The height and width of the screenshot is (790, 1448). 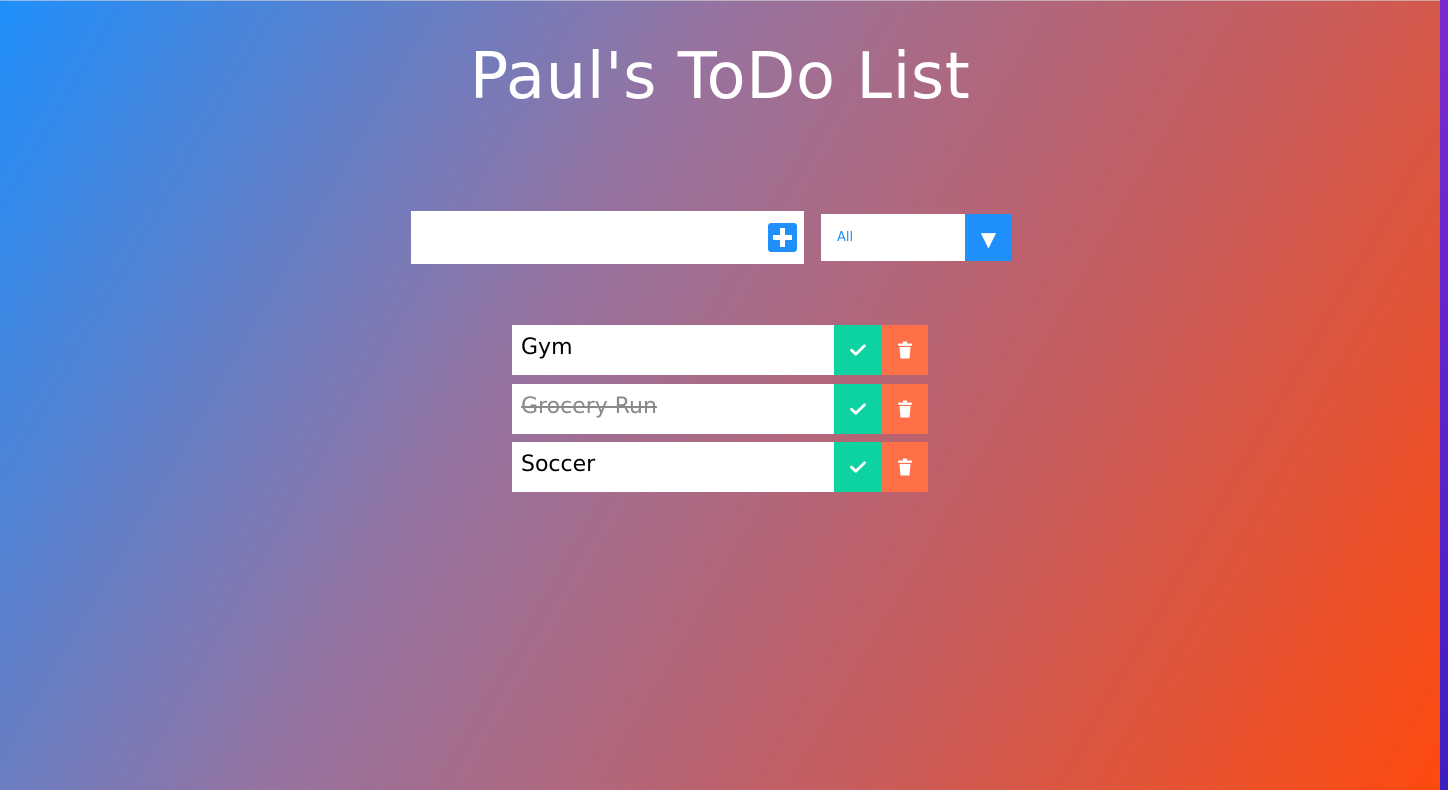 What do you see at coordinates (547, 347) in the screenshot?
I see `todo-item-text: Gym` at bounding box center [547, 347].